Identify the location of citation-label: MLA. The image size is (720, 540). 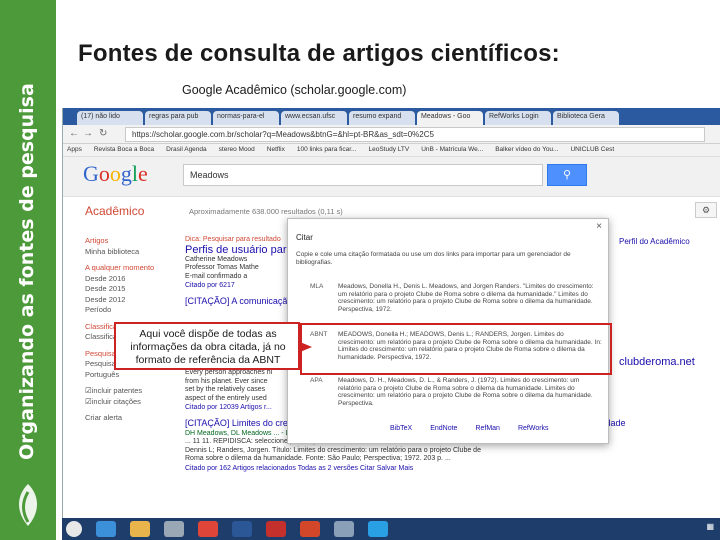
(317, 286).